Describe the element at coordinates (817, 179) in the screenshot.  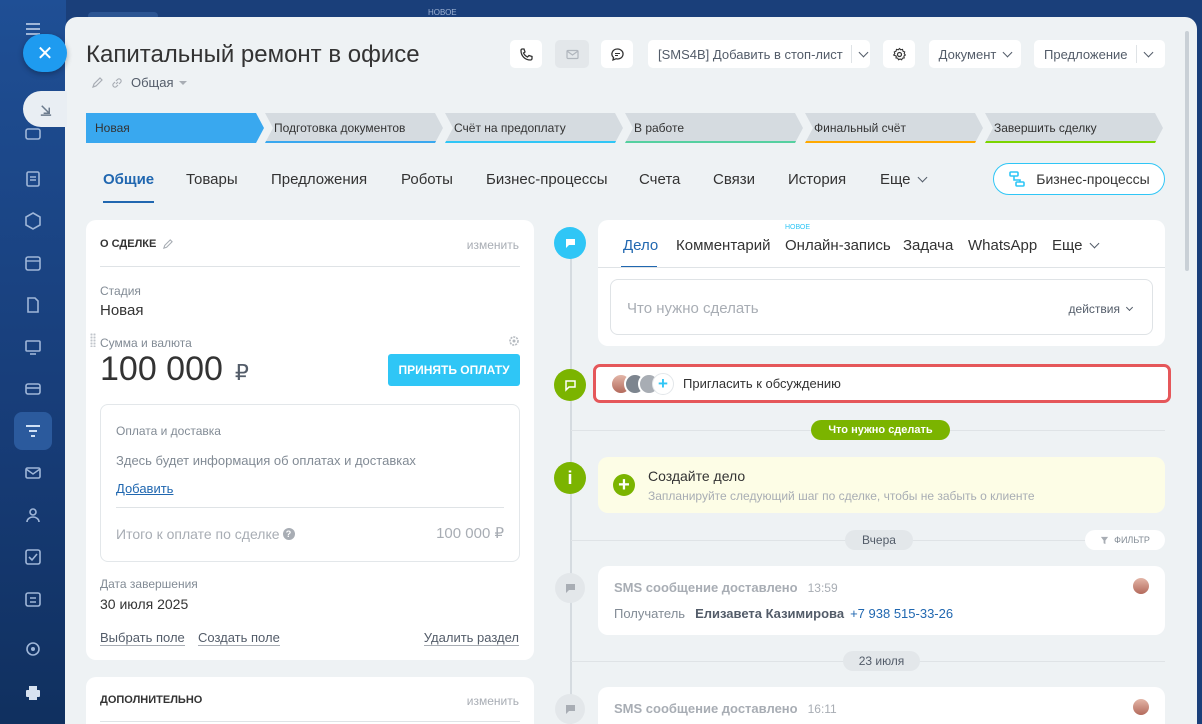
I see `tab-history: История` at that location.